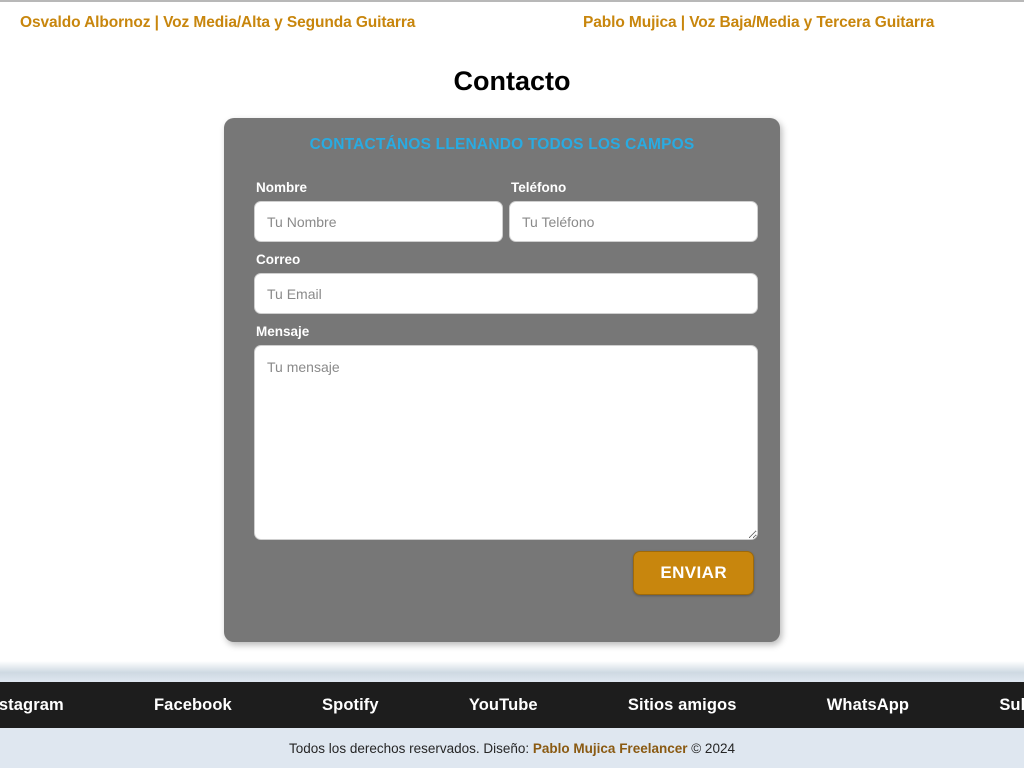 The height and width of the screenshot is (768, 1024). I want to click on nav-link-youtube: YouTube, so click(503, 705).